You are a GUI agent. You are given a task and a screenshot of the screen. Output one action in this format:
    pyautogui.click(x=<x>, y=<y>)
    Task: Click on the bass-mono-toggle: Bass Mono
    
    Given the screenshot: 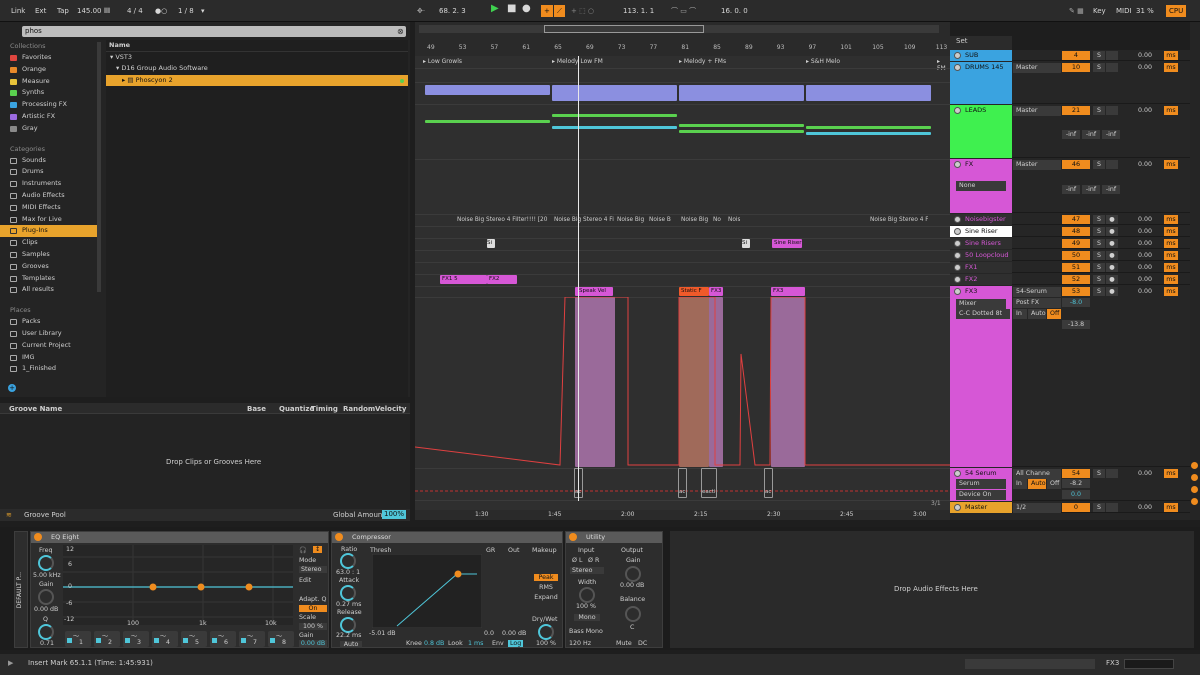 What is the action you would take?
    pyautogui.click(x=586, y=631)
    